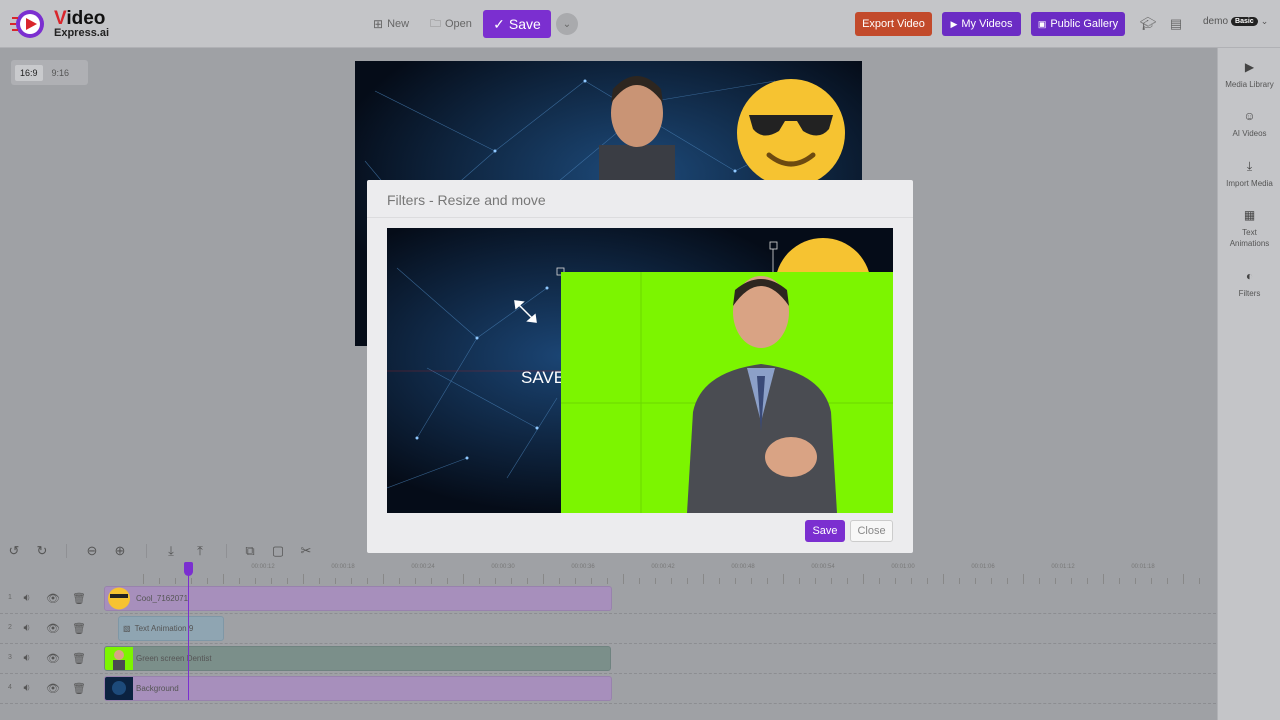 Image resolution: width=1280 pixels, height=720 pixels. What do you see at coordinates (42, 551) in the screenshot?
I see `redo-icon: ↻` at bounding box center [42, 551].